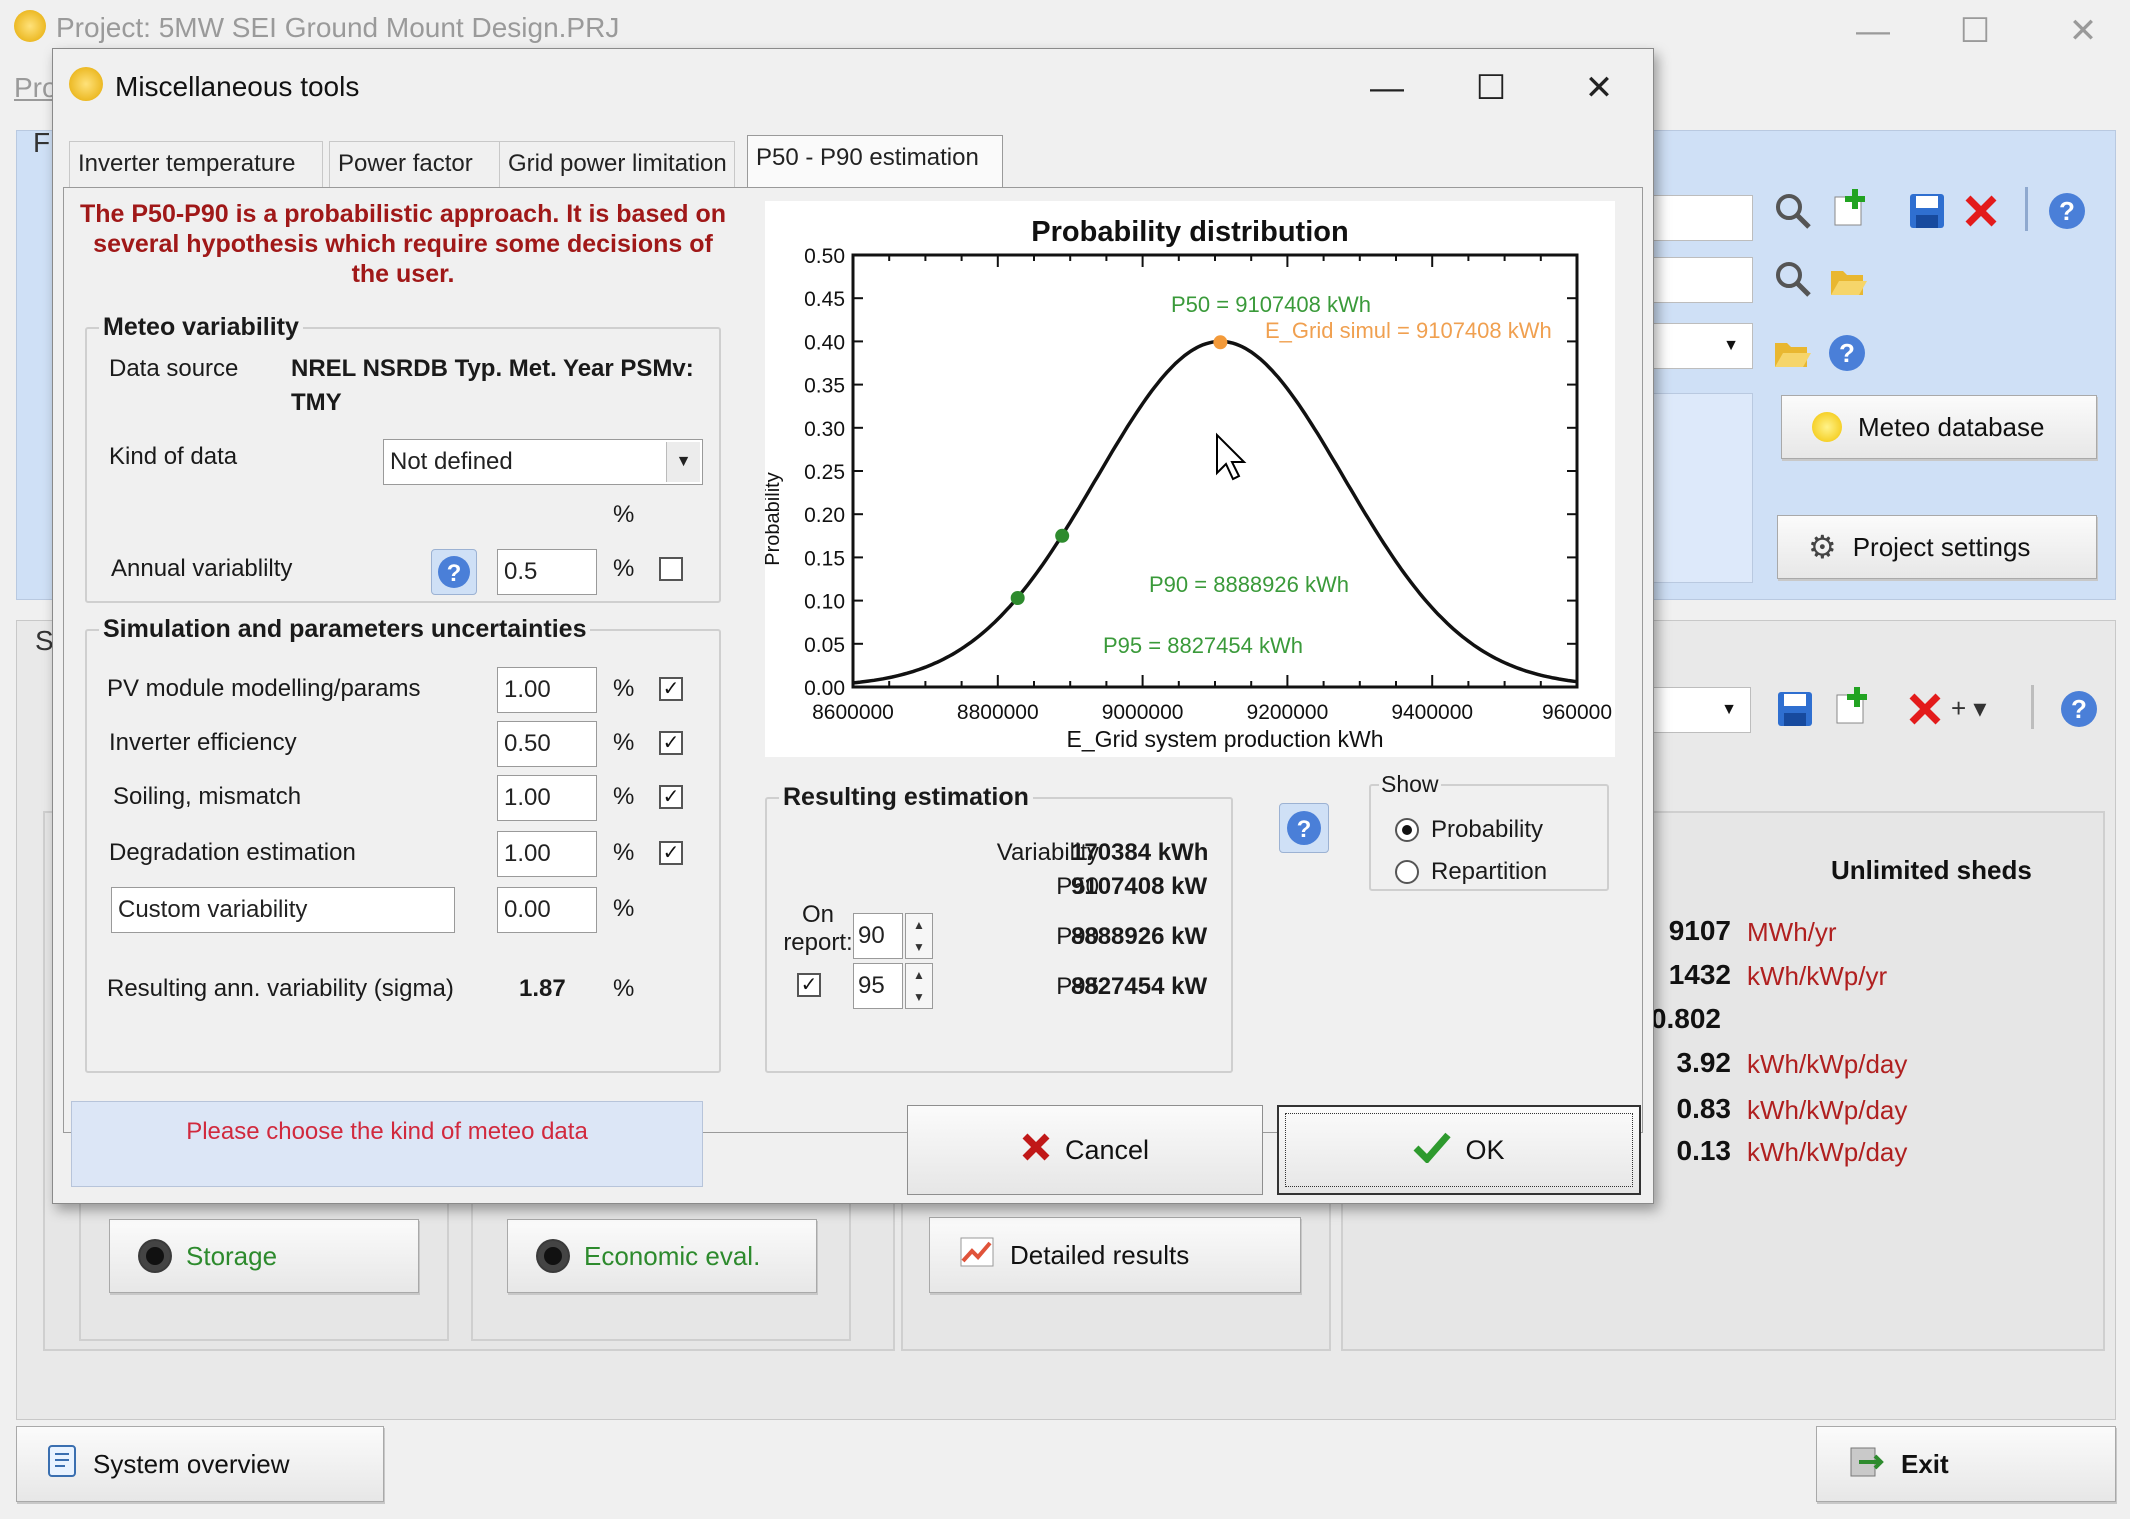  I want to click on soiling-mismatch-input: 1.00, so click(547, 798).